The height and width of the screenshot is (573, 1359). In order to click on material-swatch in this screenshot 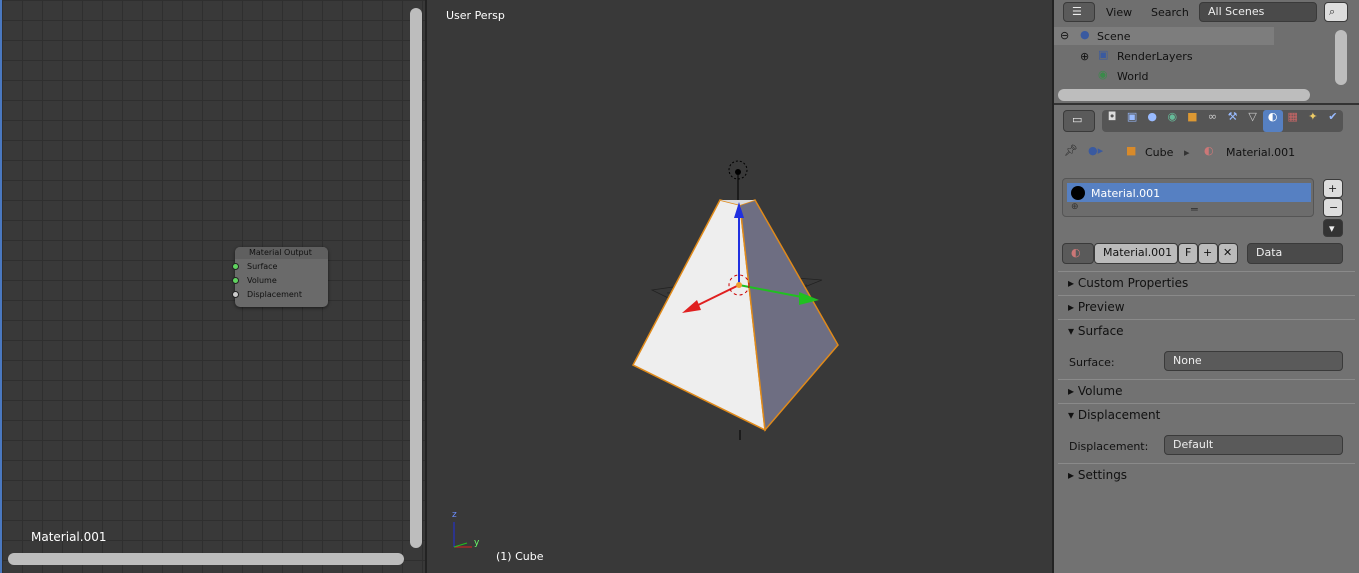, I will do `click(1078, 193)`.